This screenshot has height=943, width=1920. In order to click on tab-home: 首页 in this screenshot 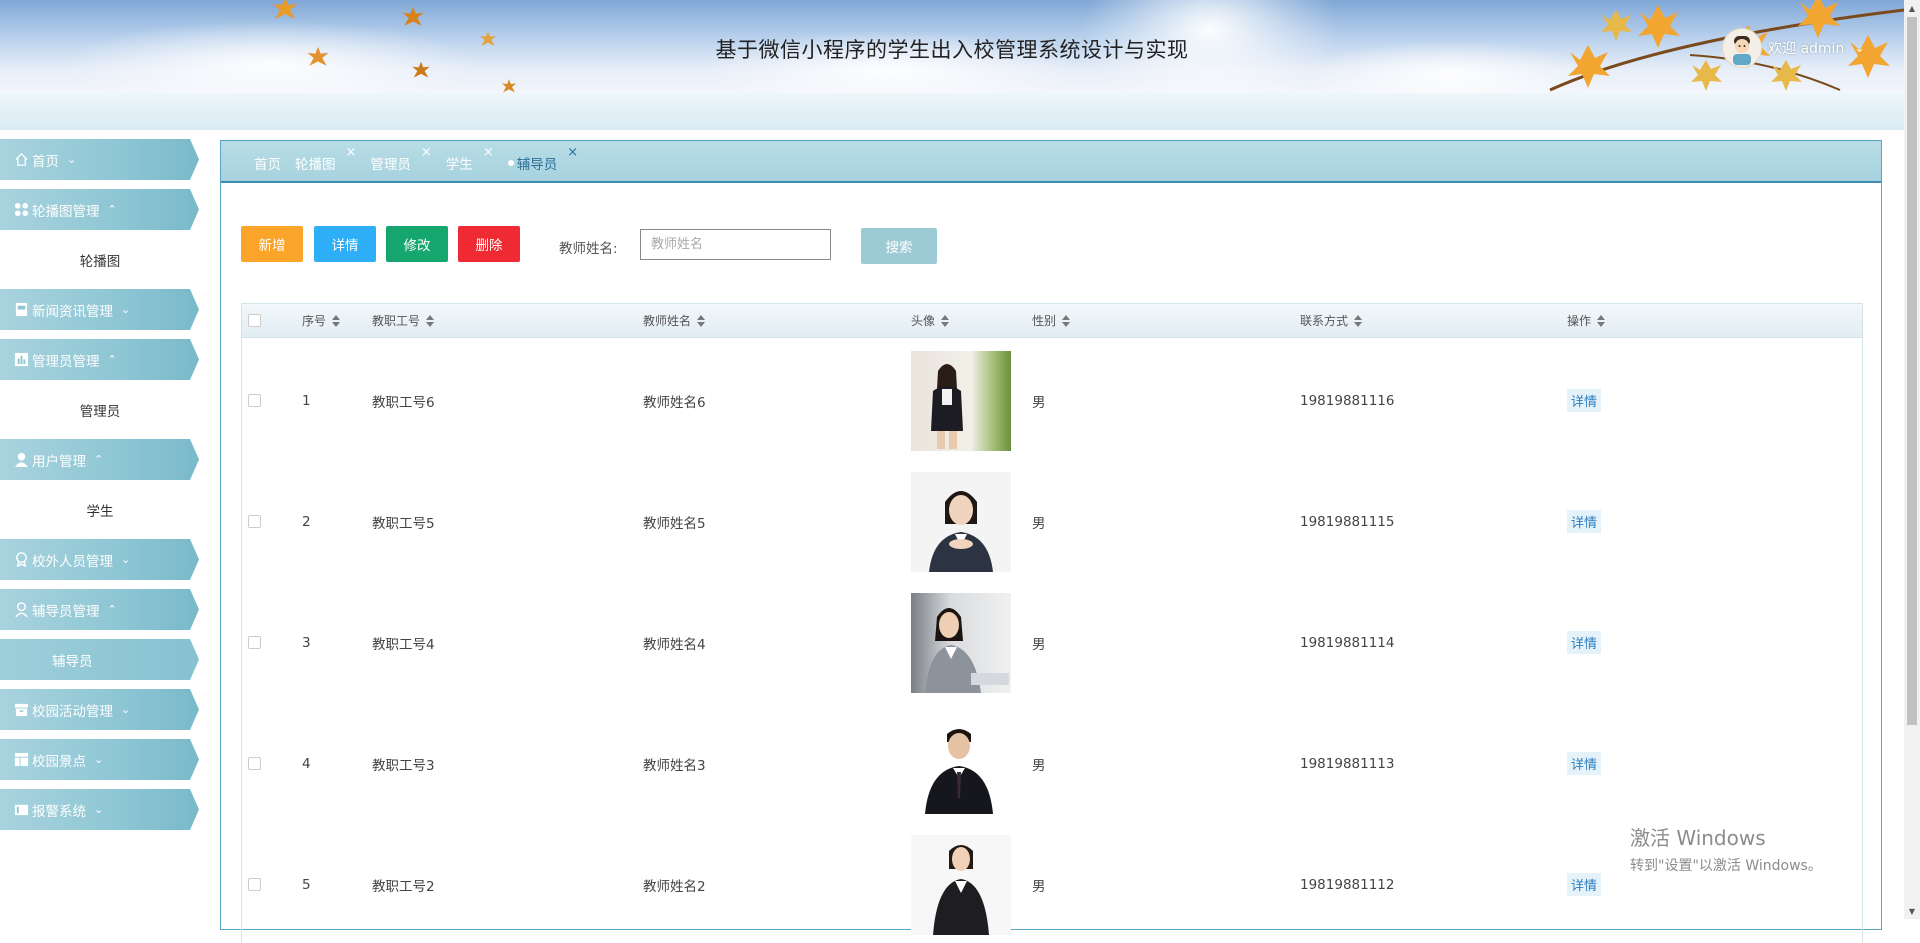, I will do `click(267, 161)`.